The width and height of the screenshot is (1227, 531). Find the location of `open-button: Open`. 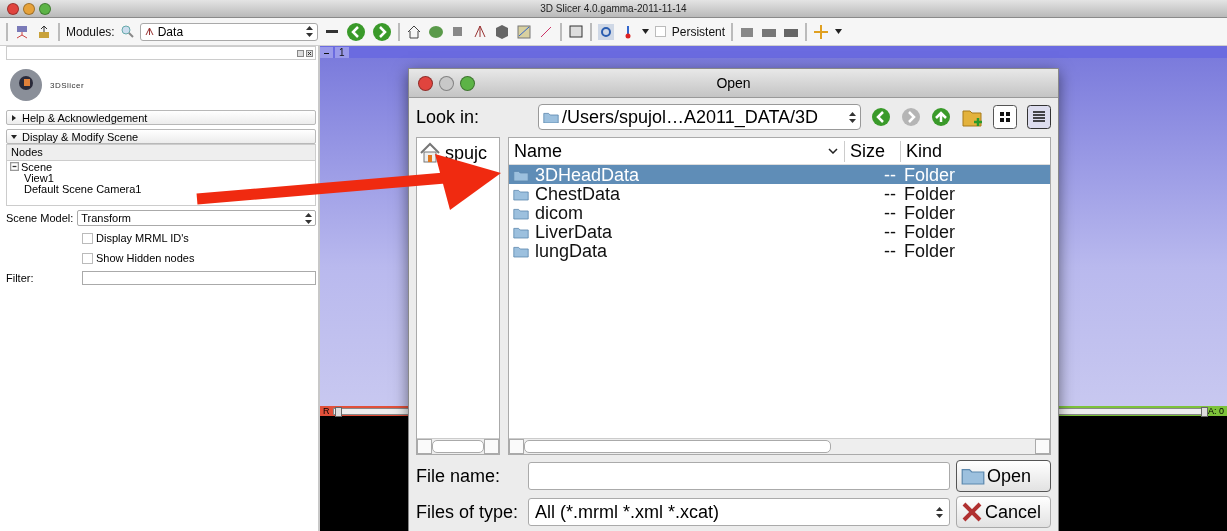

open-button: Open is located at coordinates (1003, 476).